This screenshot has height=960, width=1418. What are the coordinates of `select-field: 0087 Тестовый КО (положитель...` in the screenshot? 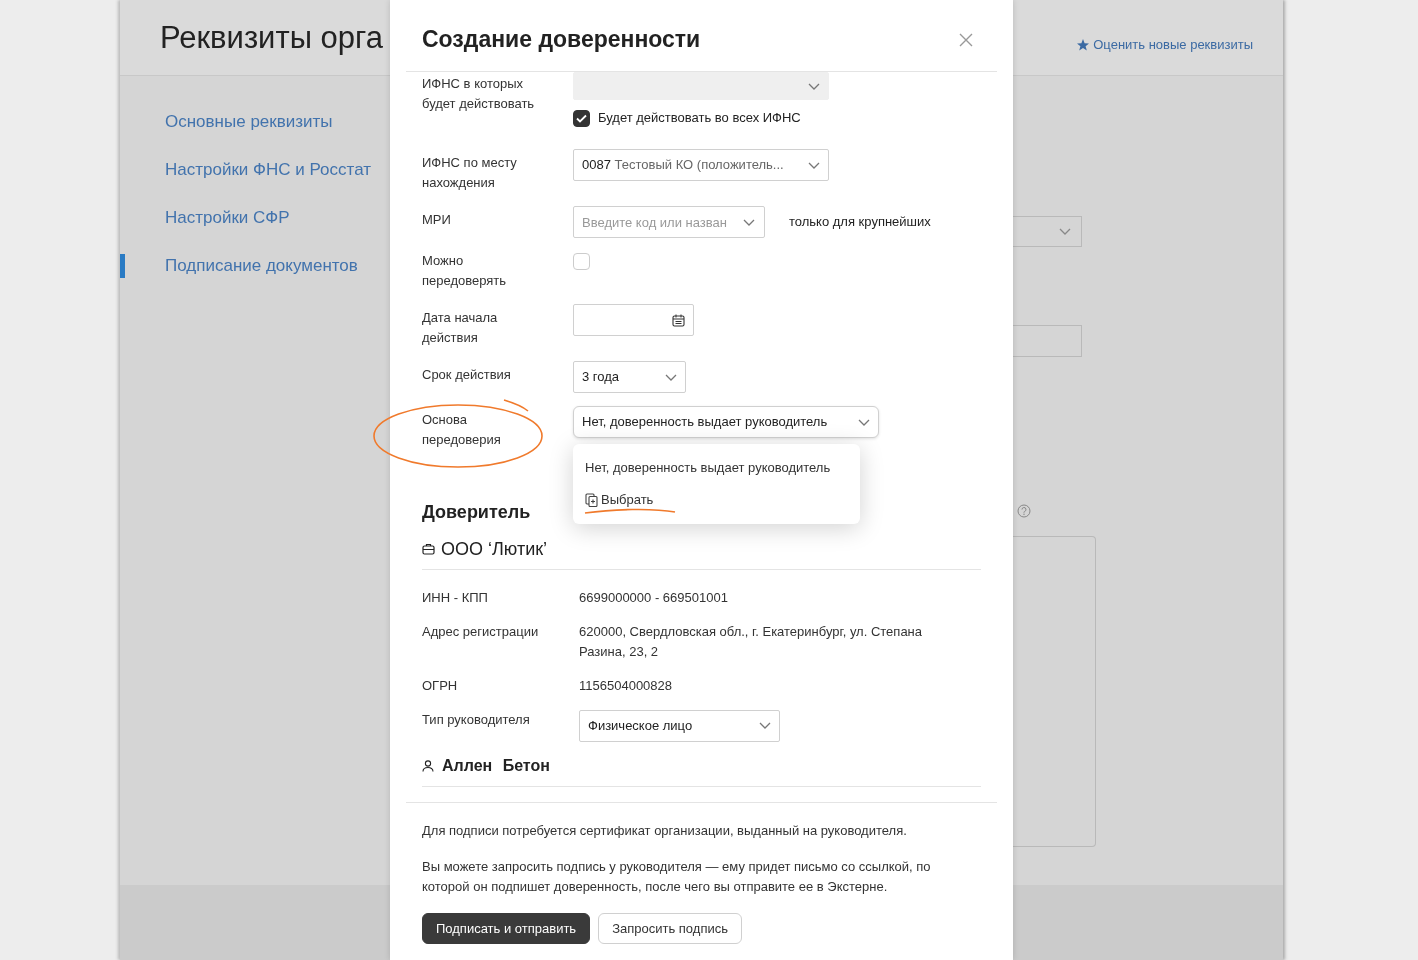 It's located at (701, 165).